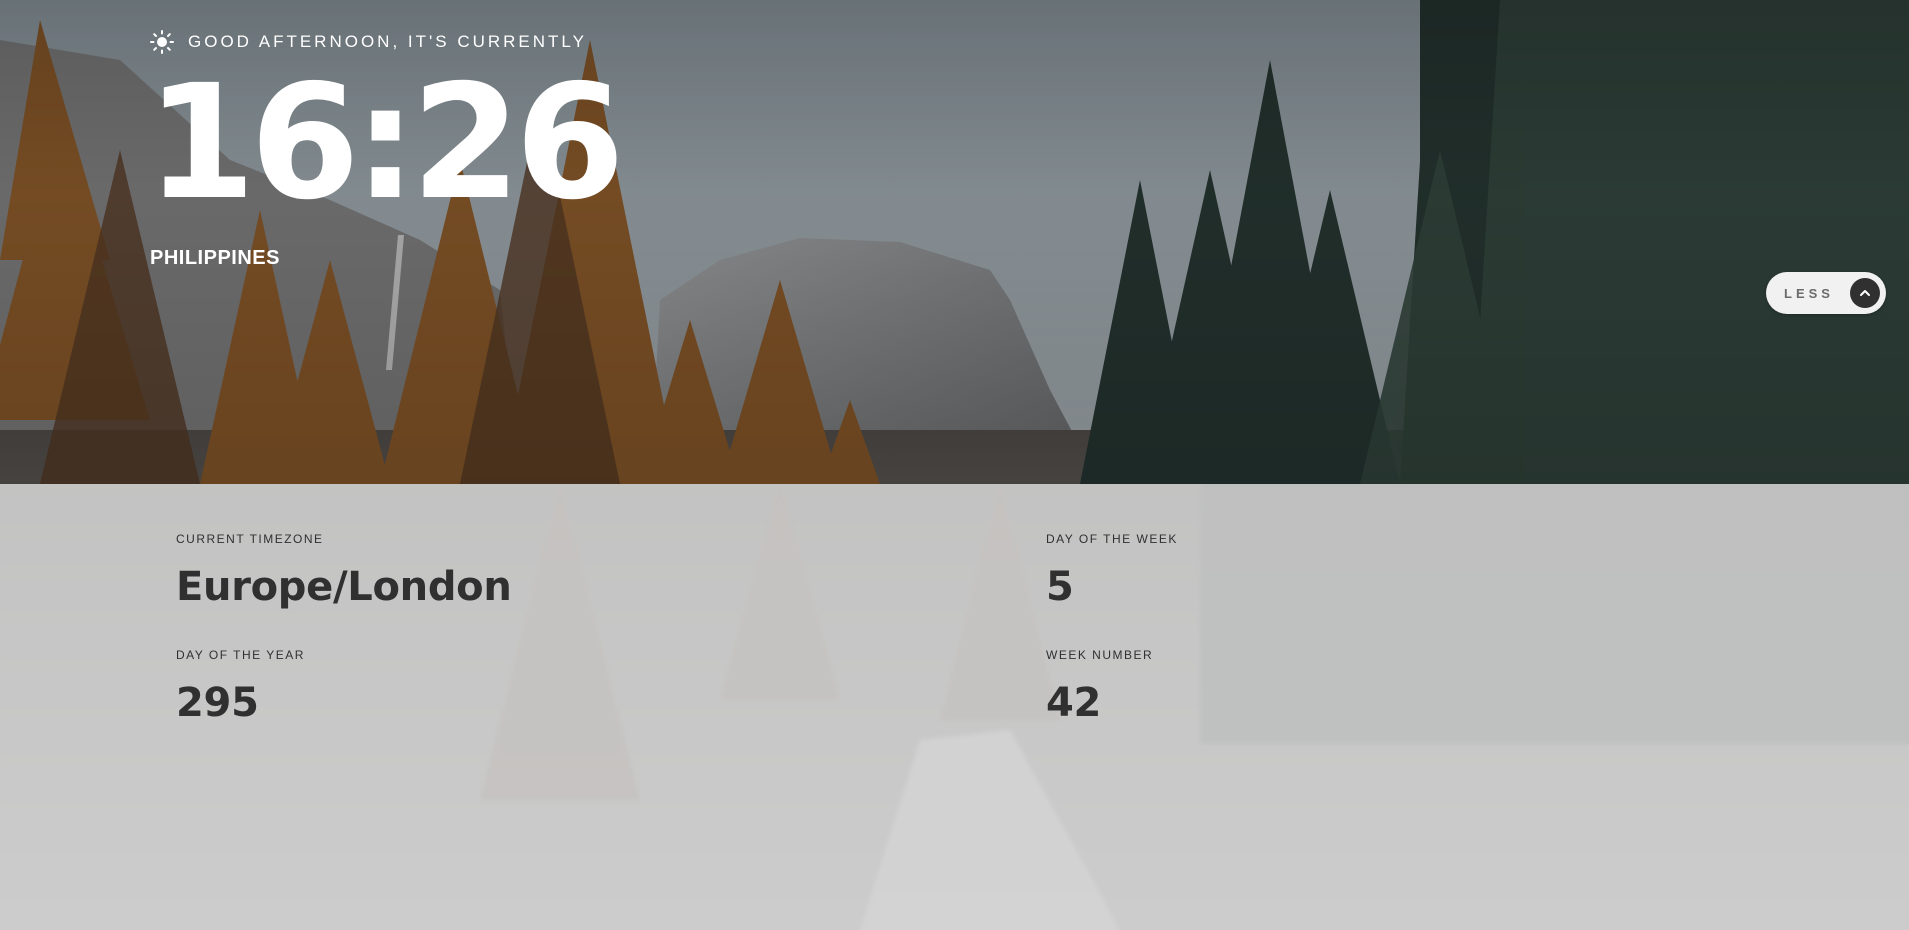 This screenshot has width=1909, height=930. Describe the element at coordinates (1100, 655) in the screenshot. I see `week-number-label: WEEK NUMBER` at that location.